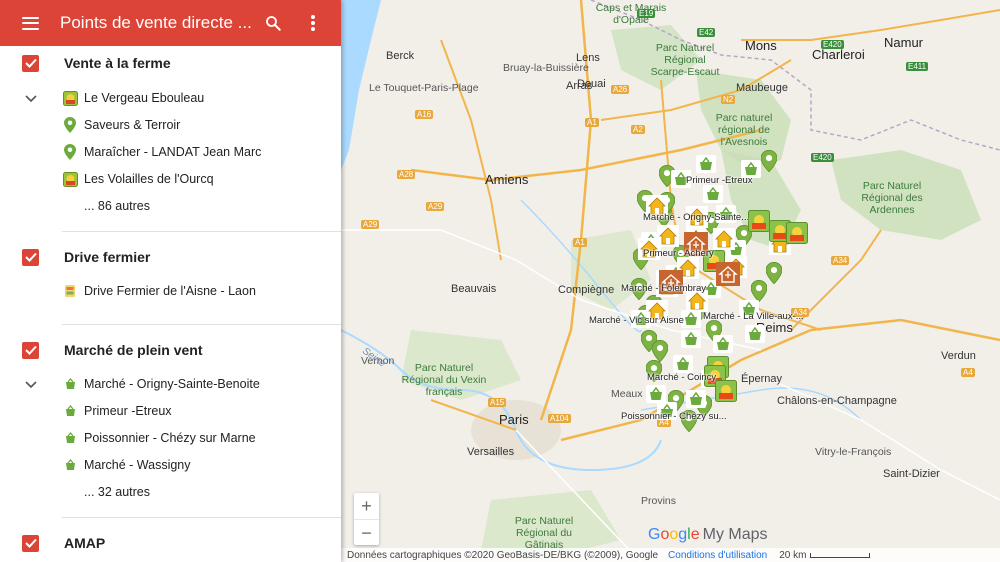 This screenshot has width=1000, height=562. I want to click on city-label: Versailles, so click(491, 452).